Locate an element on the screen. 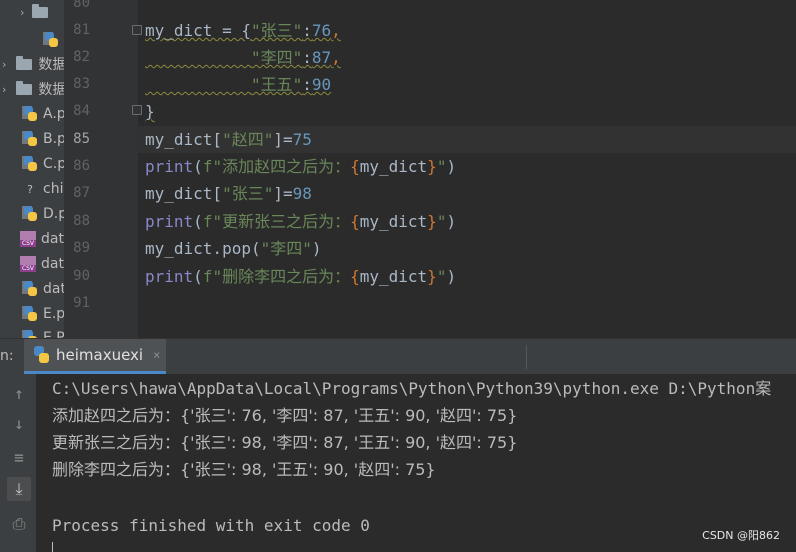  console-line-output: 删除李四之后为：{'张三': 98, '王五': 90, '赵四': 75} is located at coordinates (244, 469).